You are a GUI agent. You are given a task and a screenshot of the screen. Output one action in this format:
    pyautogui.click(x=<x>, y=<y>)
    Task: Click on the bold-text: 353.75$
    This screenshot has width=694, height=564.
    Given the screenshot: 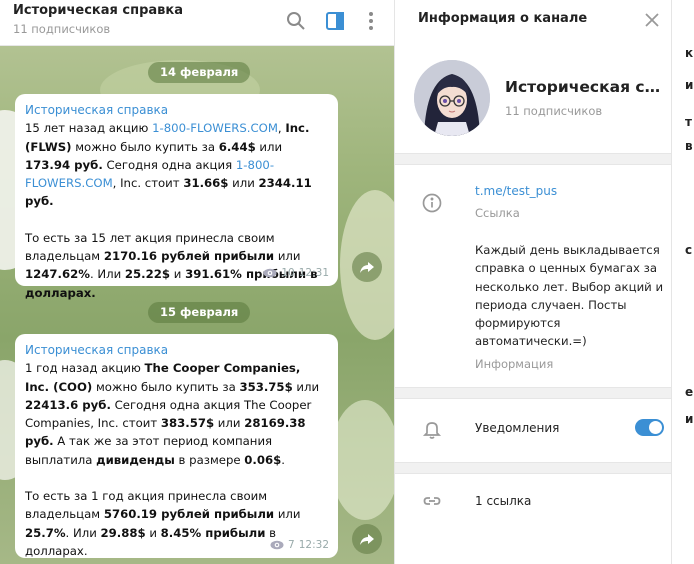 What is the action you would take?
    pyautogui.click(x=266, y=386)
    